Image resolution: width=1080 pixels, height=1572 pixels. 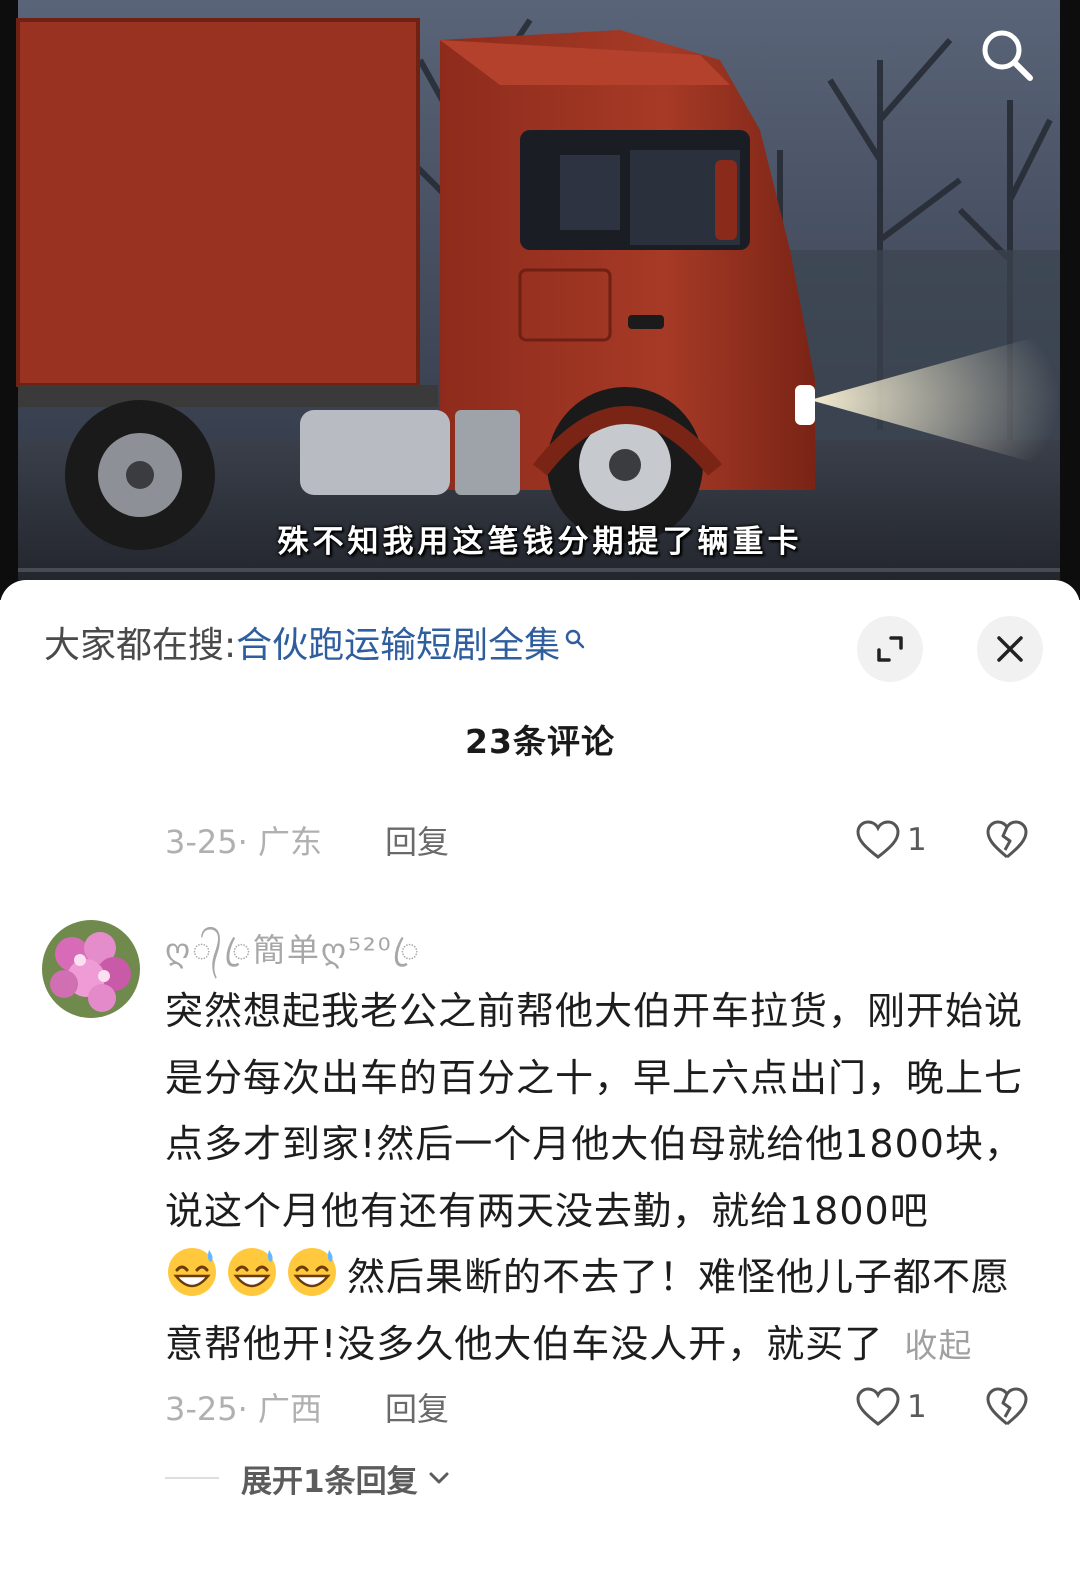 I want to click on emoji-group, so click(x=255, y=1271).